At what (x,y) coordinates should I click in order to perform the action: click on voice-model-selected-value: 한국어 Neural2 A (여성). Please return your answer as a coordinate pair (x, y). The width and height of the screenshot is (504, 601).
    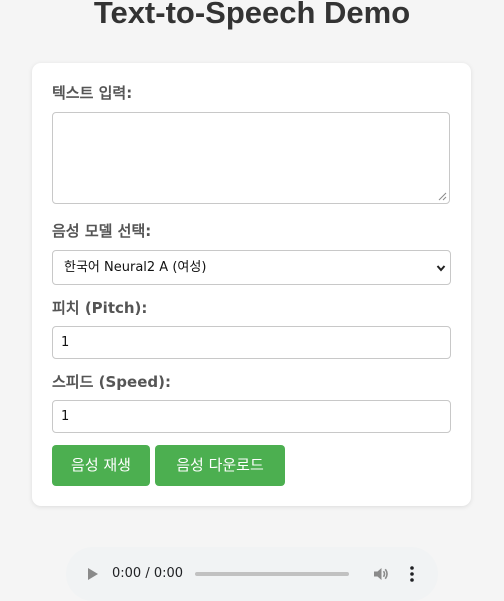
    Looking at the image, I should click on (135, 267).